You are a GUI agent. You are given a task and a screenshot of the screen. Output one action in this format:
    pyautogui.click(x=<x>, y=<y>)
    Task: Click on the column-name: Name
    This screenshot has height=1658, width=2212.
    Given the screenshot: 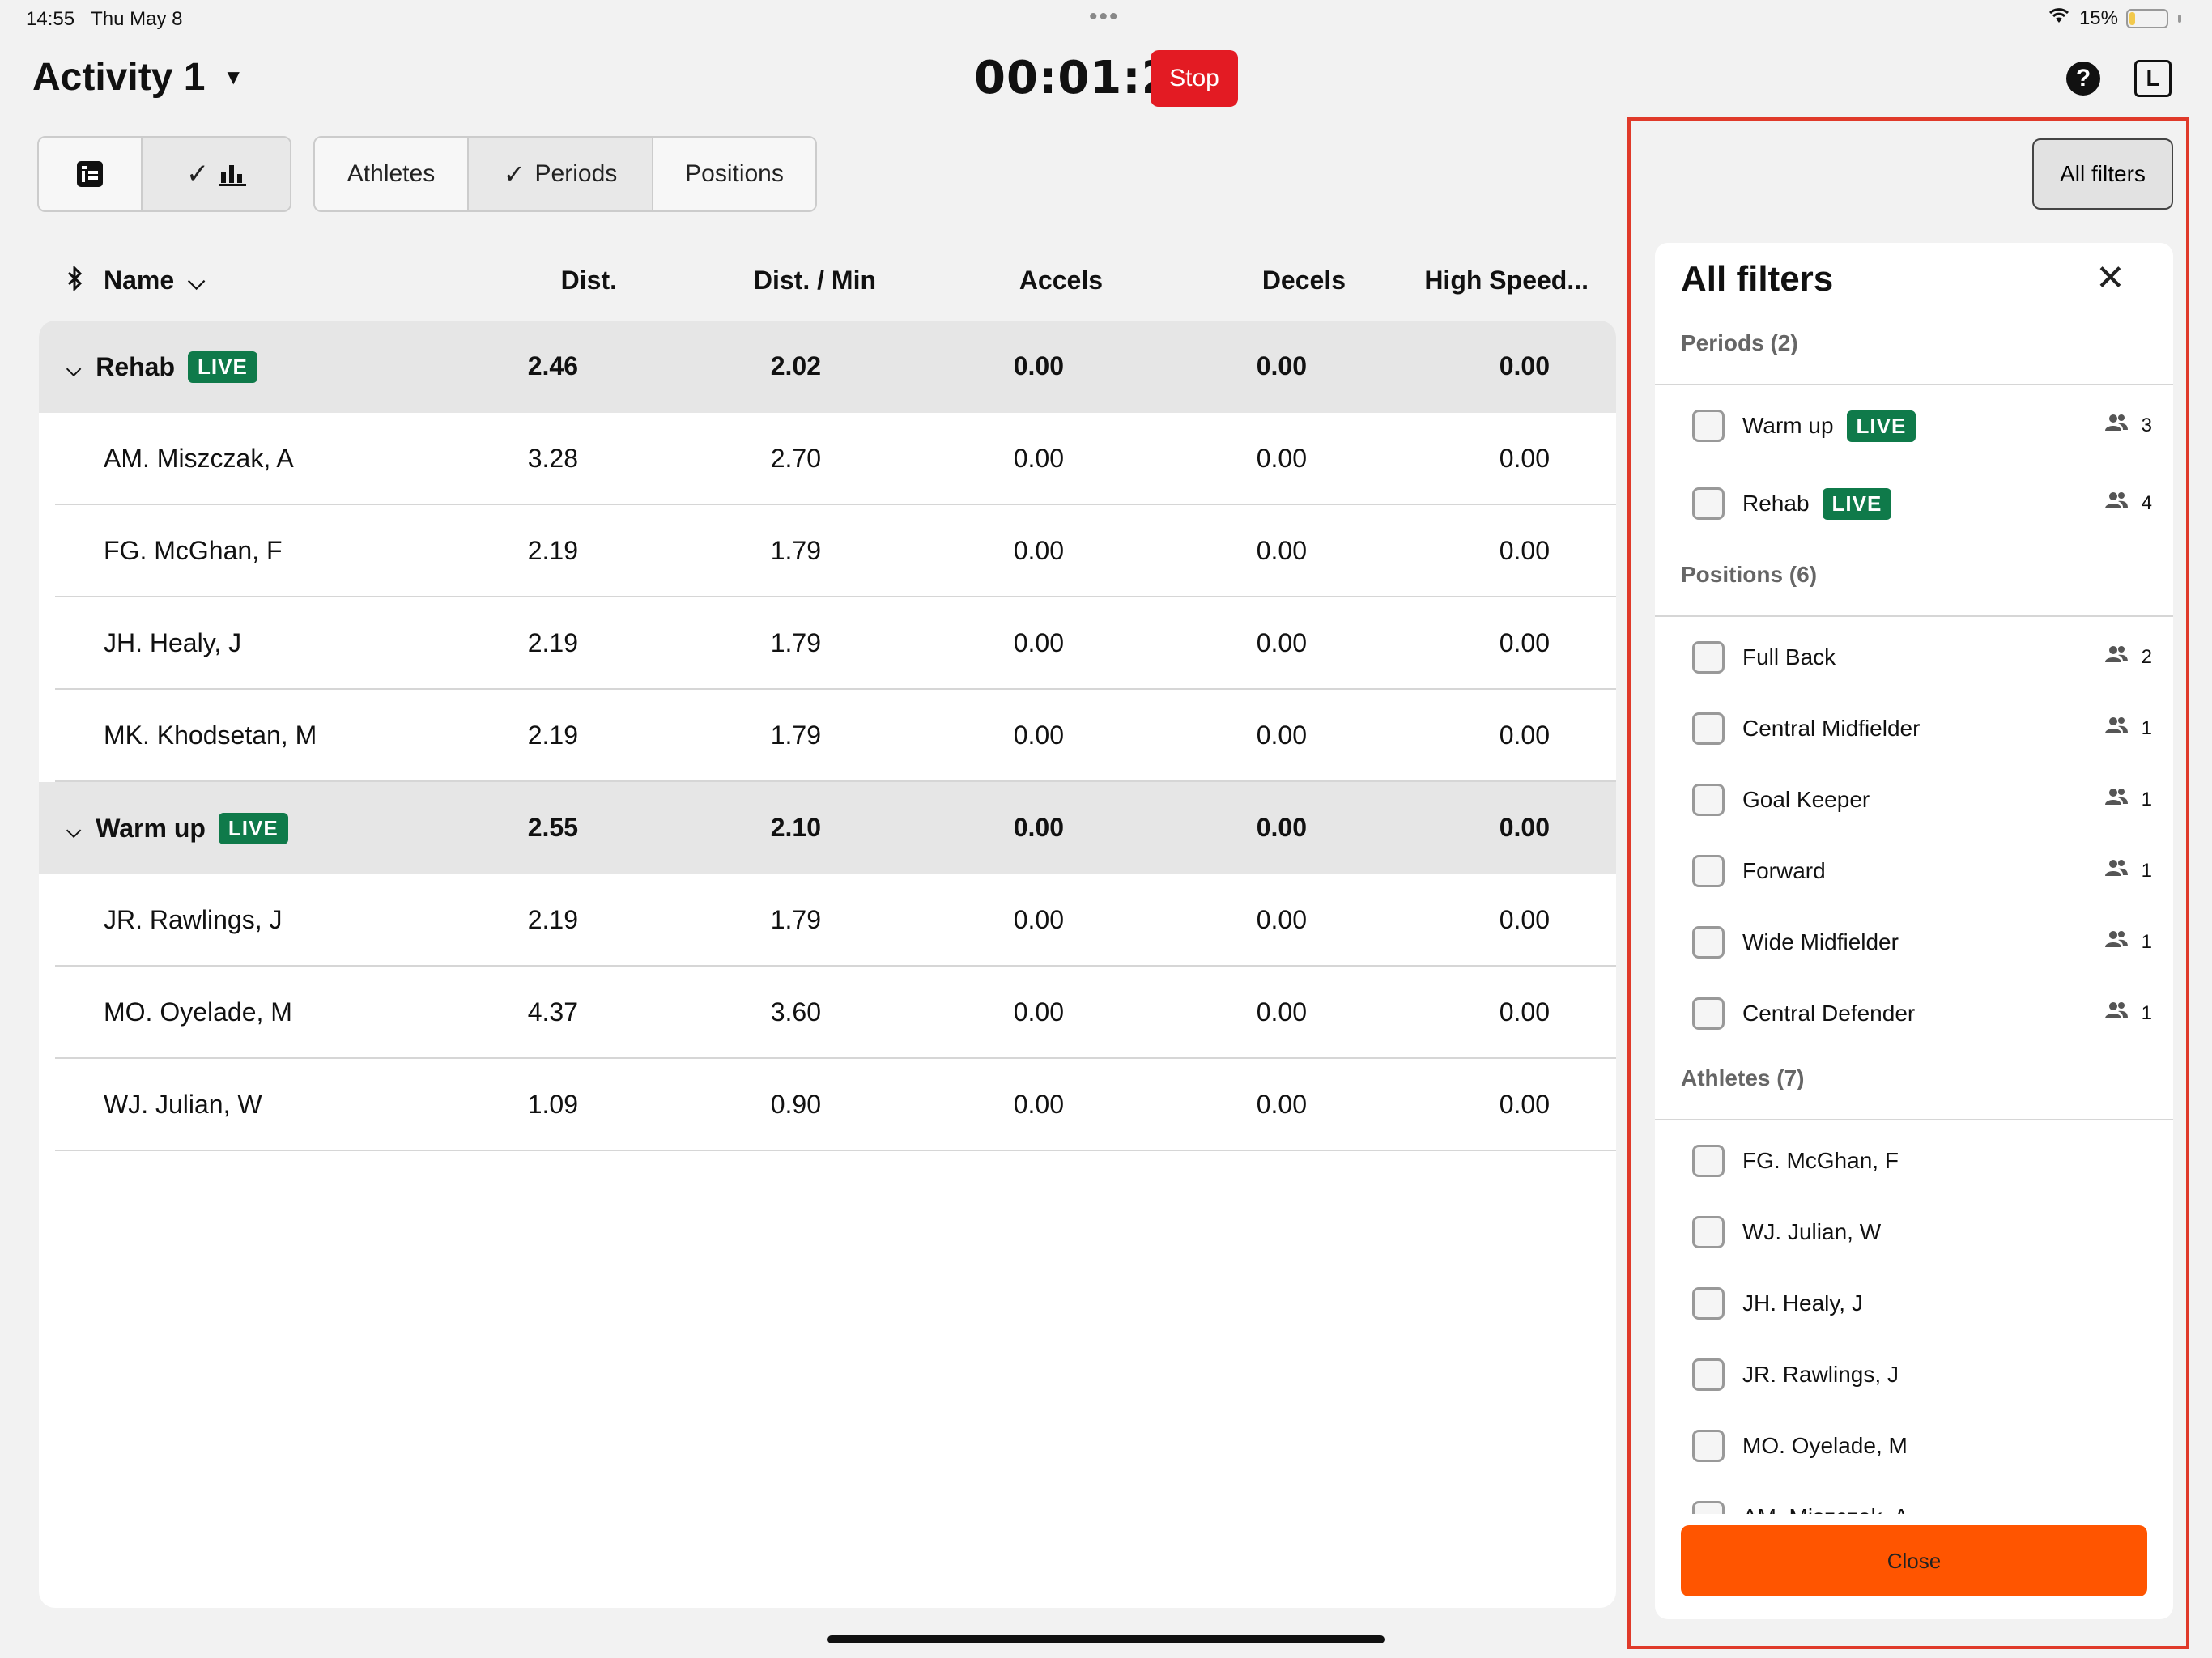 What is the action you would take?
    pyautogui.click(x=139, y=280)
    